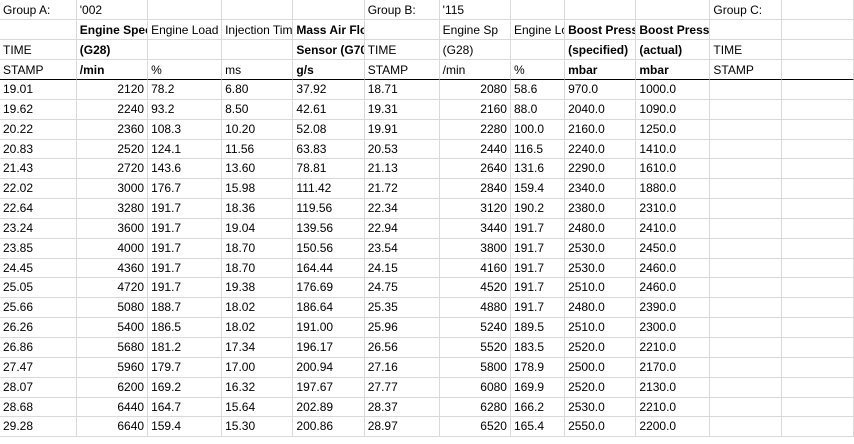  Describe the element at coordinates (538, 407) in the screenshot. I see `table-cell: 166.2` at that location.